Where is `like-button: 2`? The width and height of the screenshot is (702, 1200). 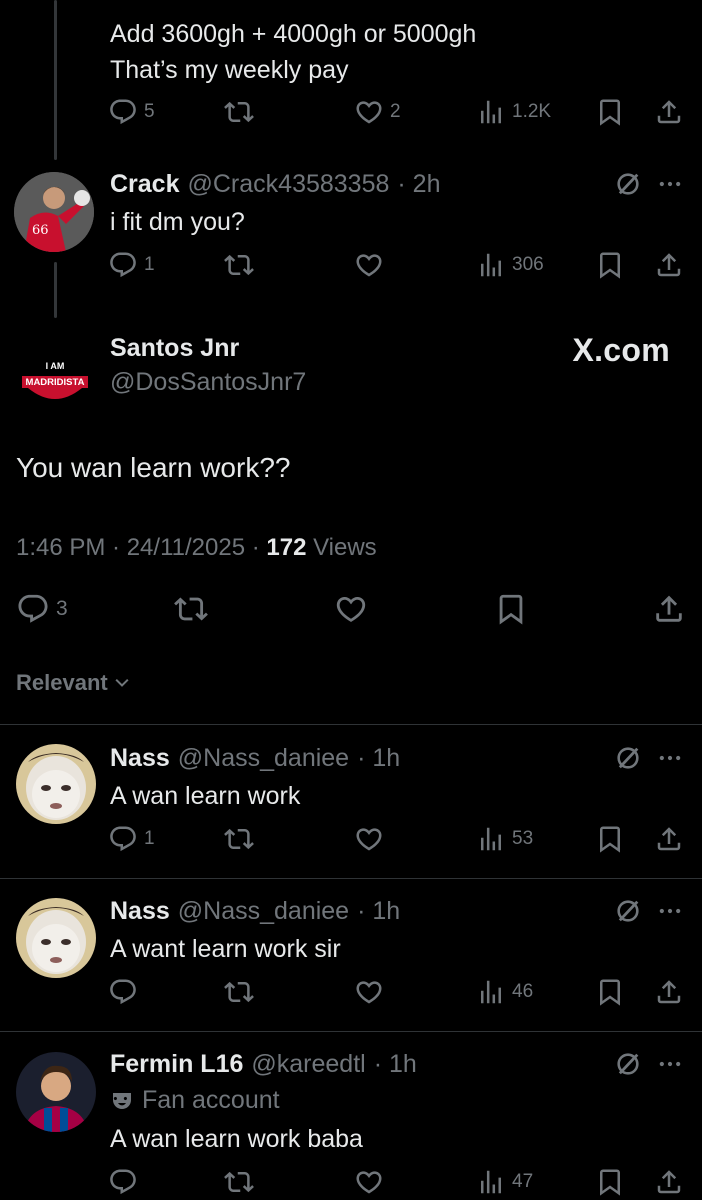 like-button: 2 is located at coordinates (377, 112).